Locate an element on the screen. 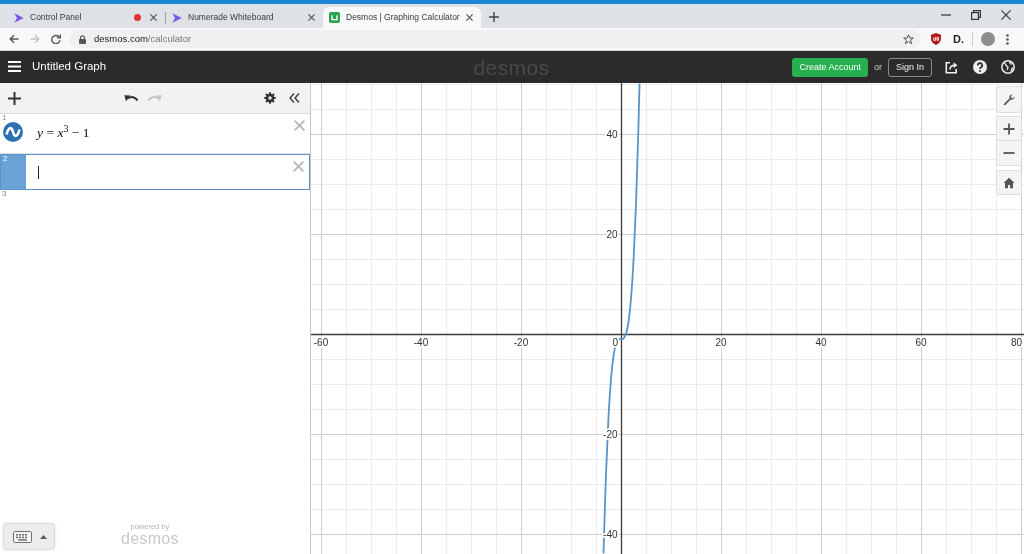  caret-icon is located at coordinates (43, 536).